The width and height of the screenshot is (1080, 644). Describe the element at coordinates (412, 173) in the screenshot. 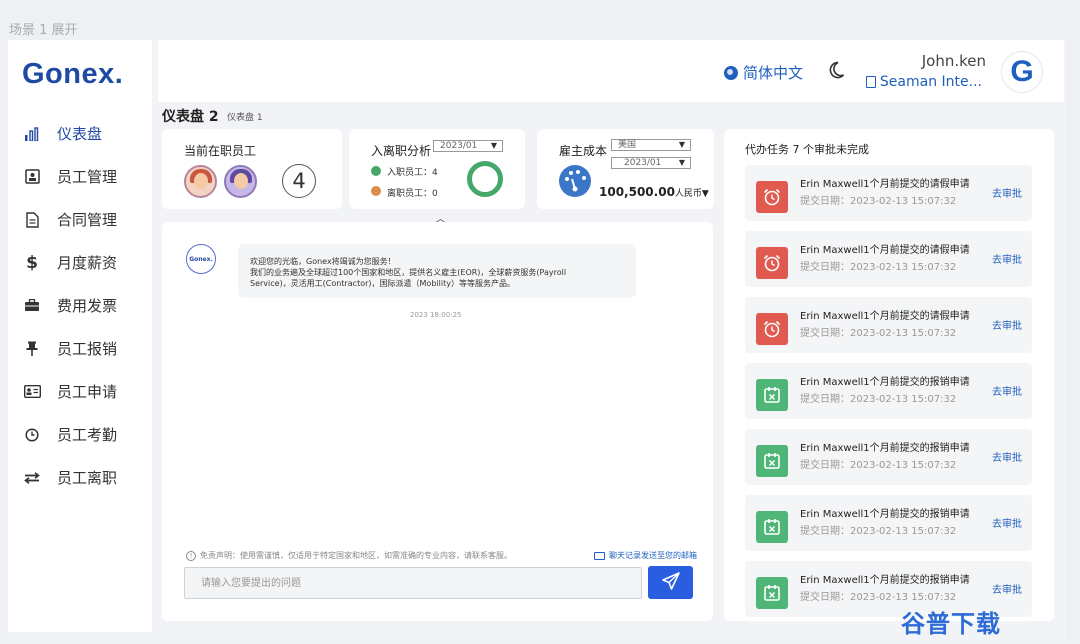

I see `joined-legend-label: 入职员工：4` at that location.